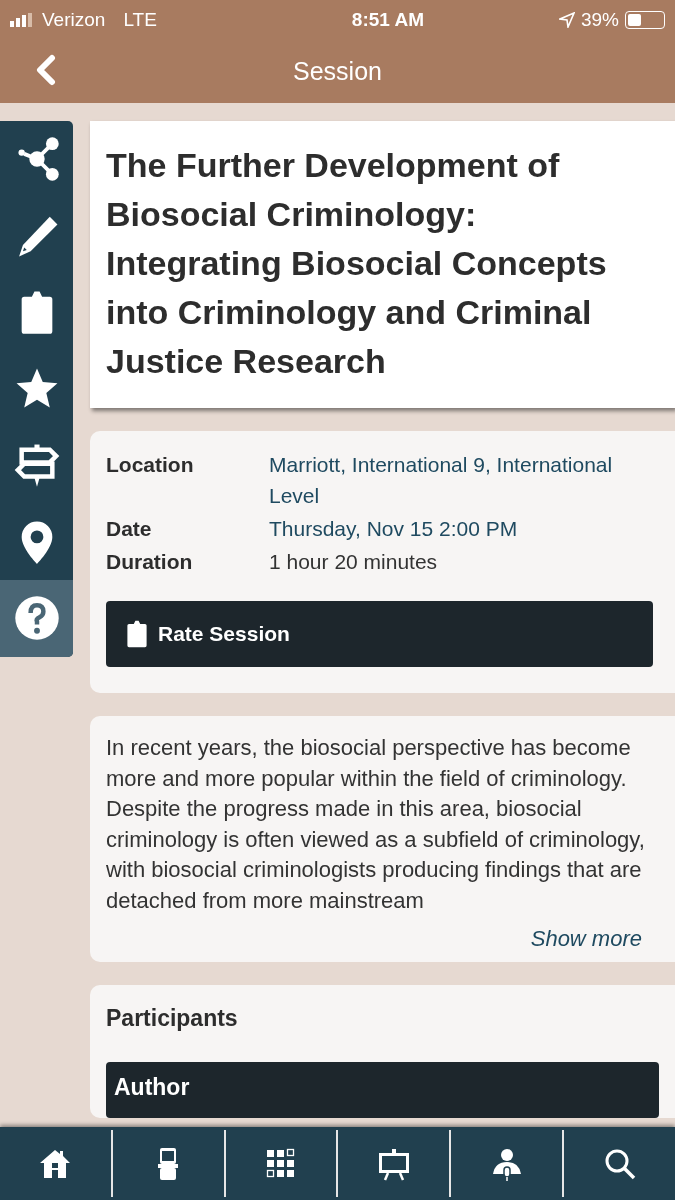 The height and width of the screenshot is (1200, 675). Describe the element at coordinates (45, 70) in the screenshot. I see `back-button` at that location.